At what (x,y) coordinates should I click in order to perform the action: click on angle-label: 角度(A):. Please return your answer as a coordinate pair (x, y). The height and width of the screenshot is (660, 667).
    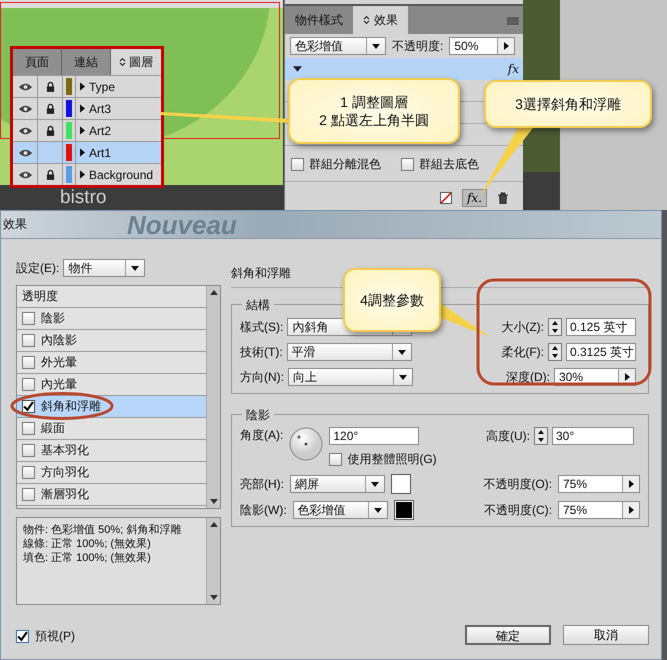
    Looking at the image, I should click on (262, 435).